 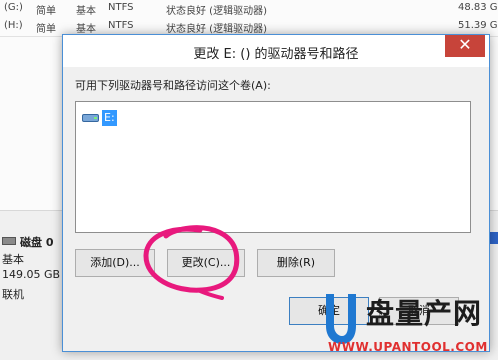 I want to click on volume-row-g: (G:) 简单 基本 NTFS 状态良好 (逻辑驱动器) 48.83 G, so click(x=249, y=8).